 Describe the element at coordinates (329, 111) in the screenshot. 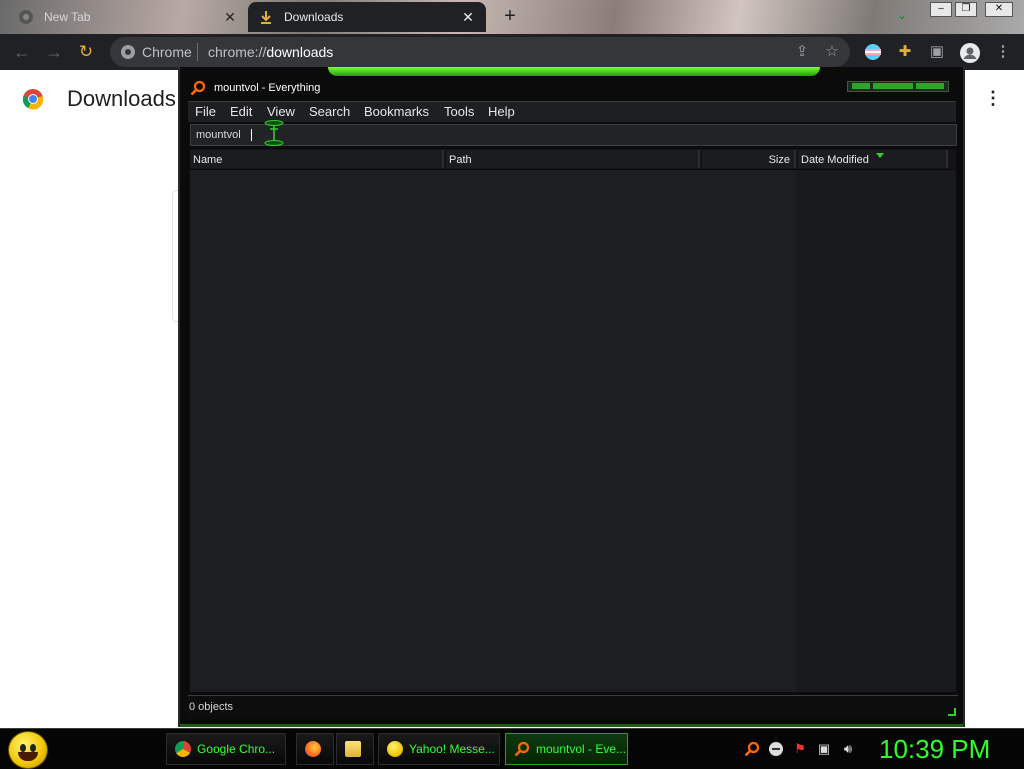

I see `menu-search: Search` at that location.